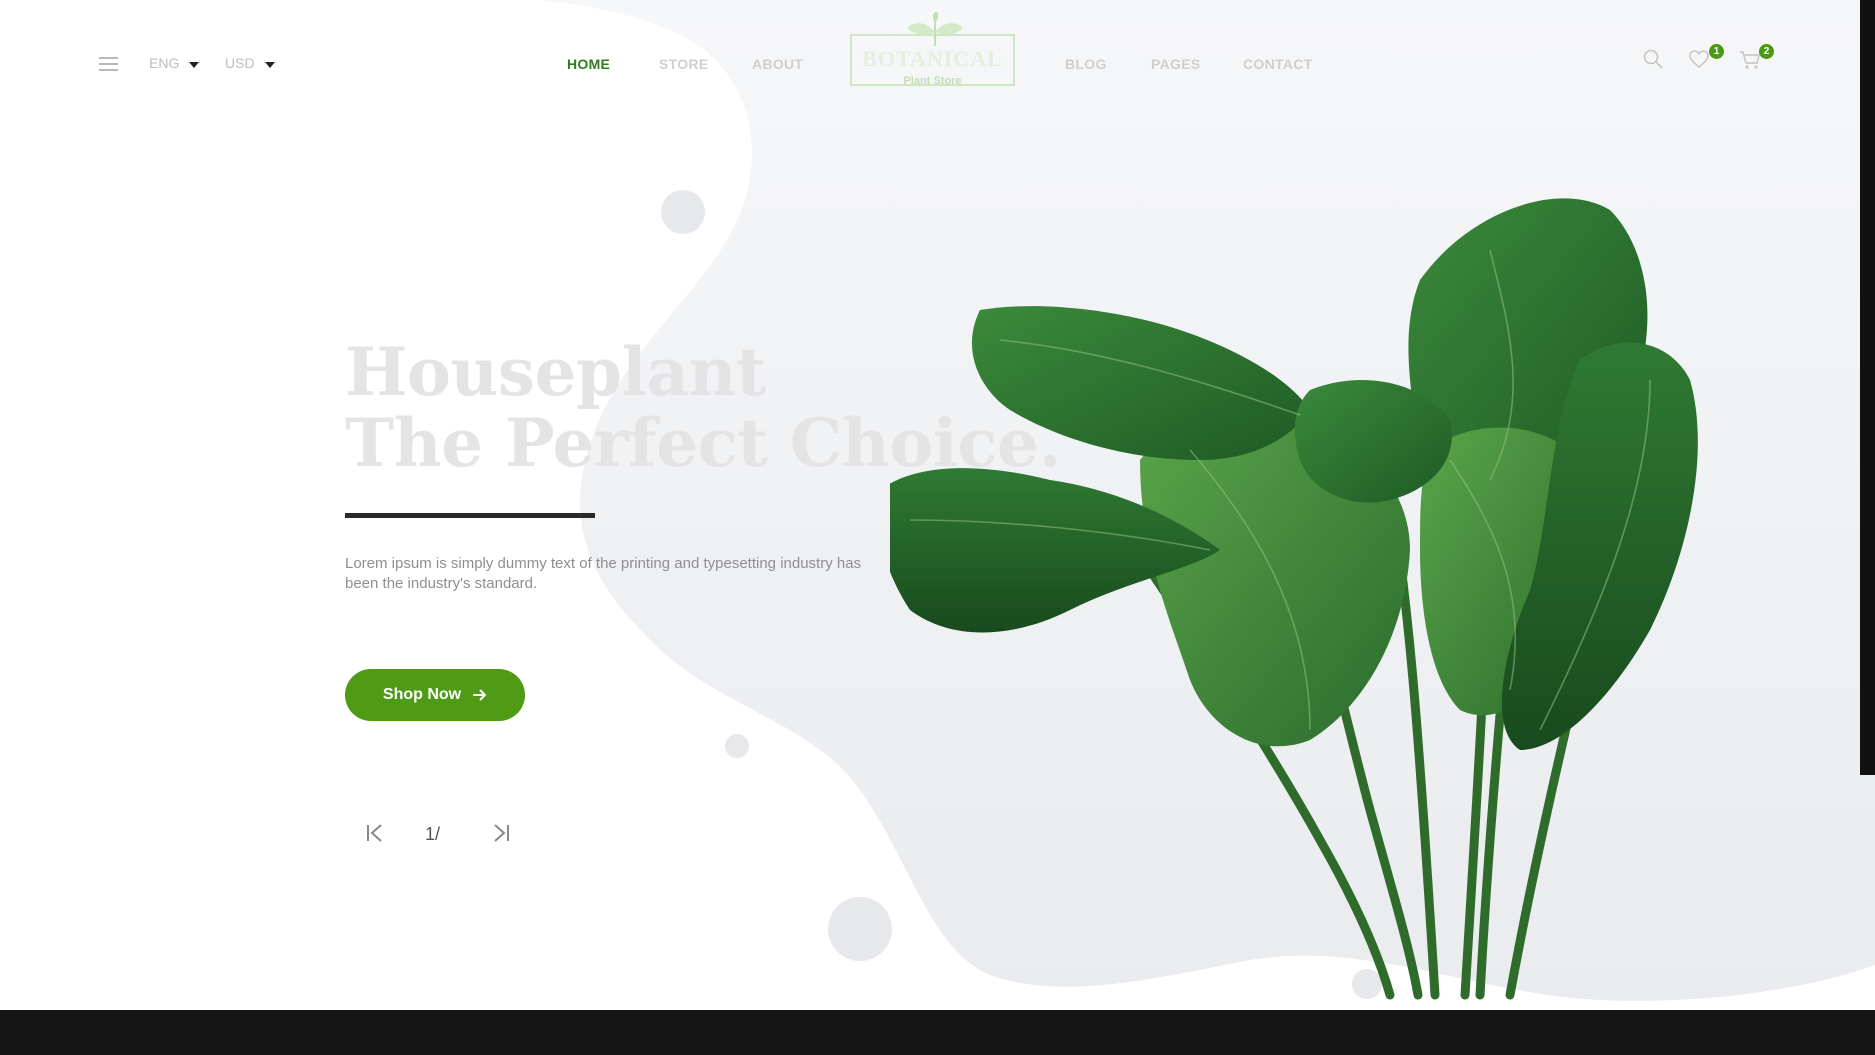 The image size is (1875, 1055). Describe the element at coordinates (777, 64) in the screenshot. I see `nav-about: ABOUT` at that location.